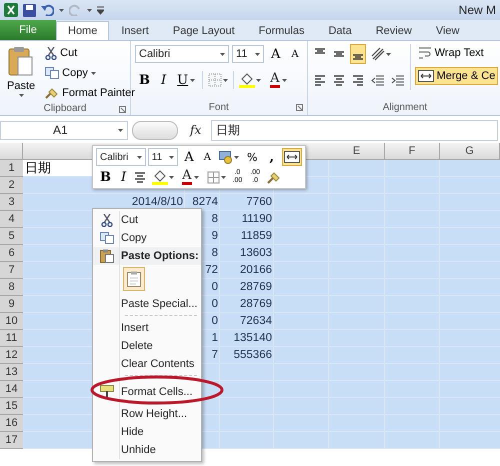 The width and height of the screenshot is (500, 466). I want to click on name-box: A1, so click(64, 130).